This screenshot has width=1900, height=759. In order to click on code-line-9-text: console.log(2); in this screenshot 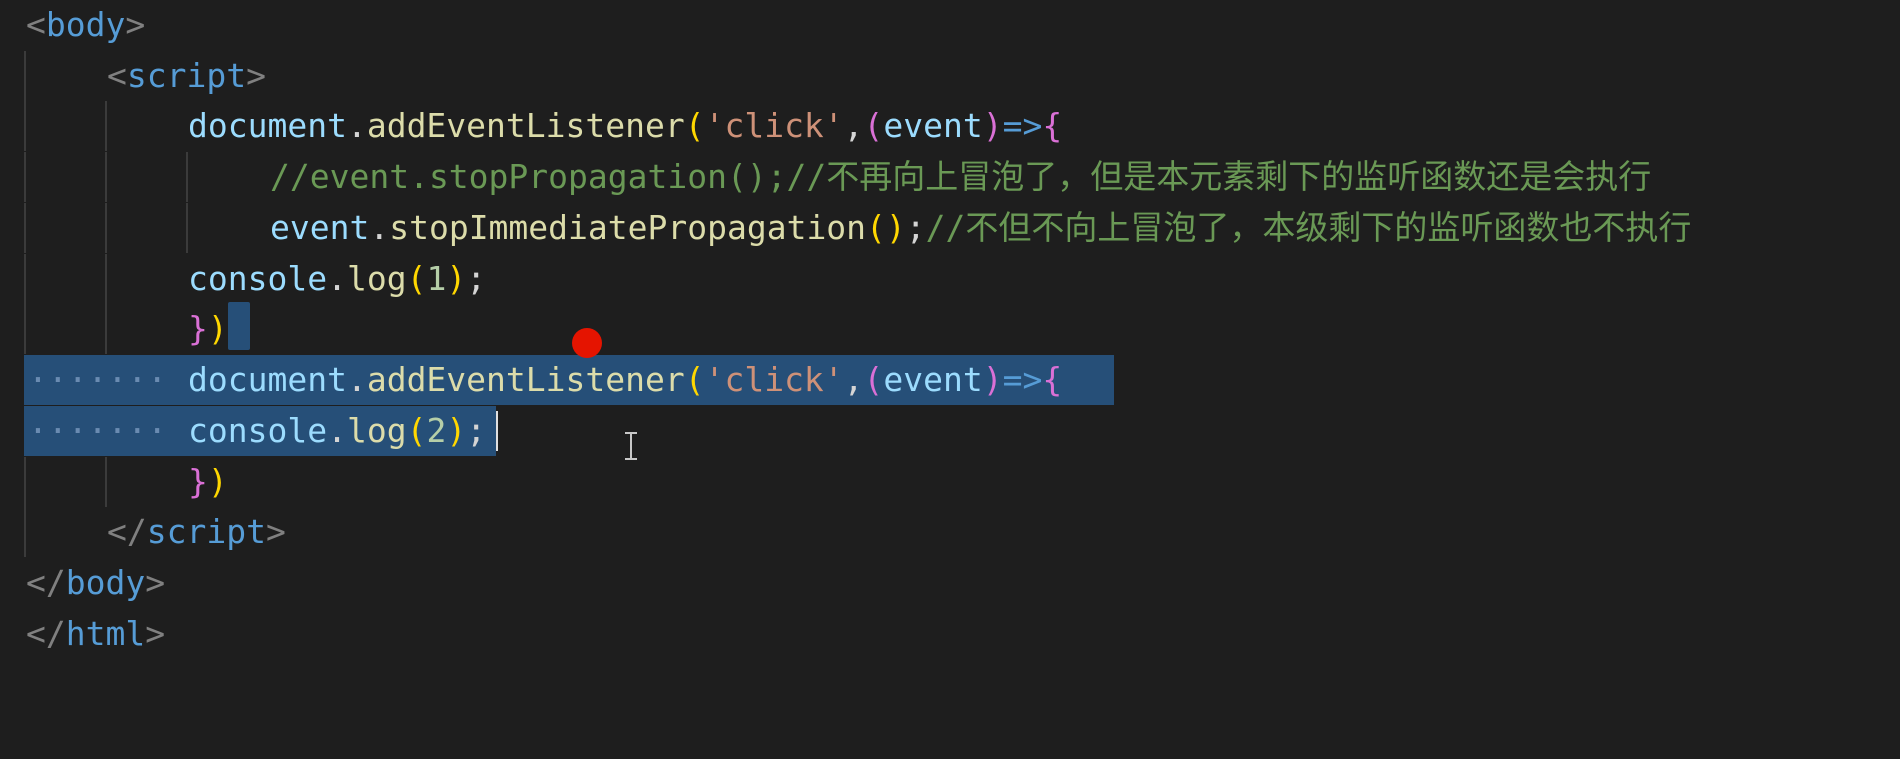, I will do `click(337, 430)`.